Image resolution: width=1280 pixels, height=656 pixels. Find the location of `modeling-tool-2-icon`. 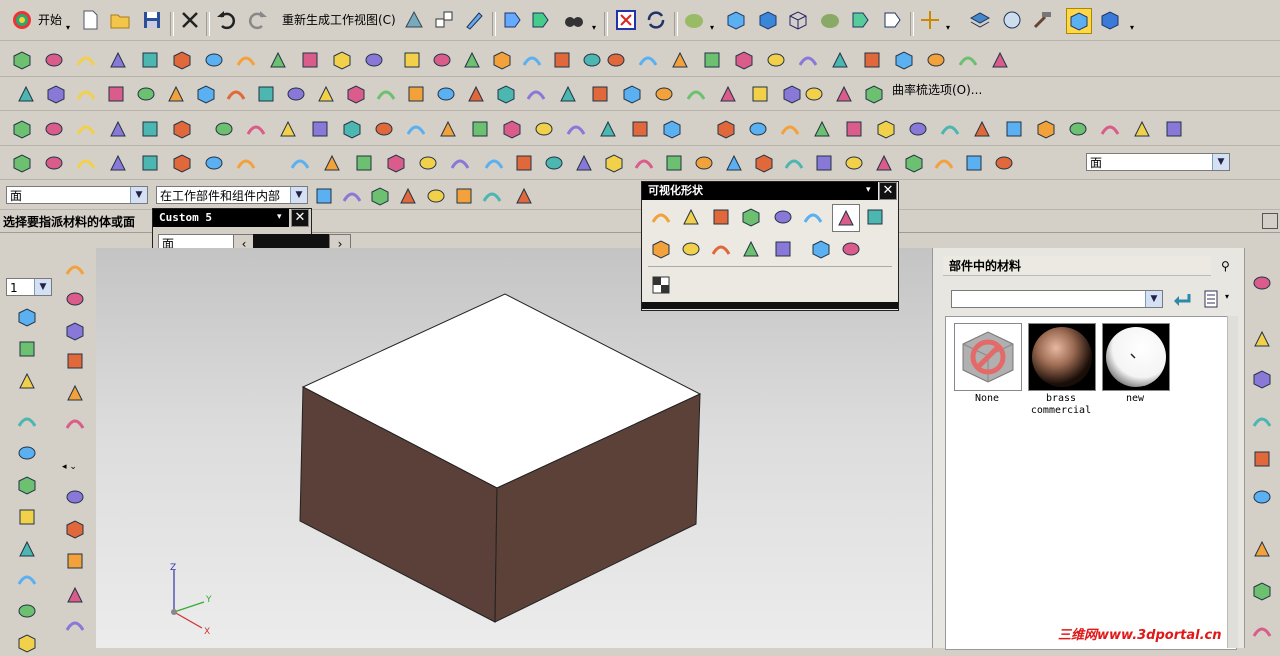

modeling-tool-2-icon is located at coordinates (54, 129).